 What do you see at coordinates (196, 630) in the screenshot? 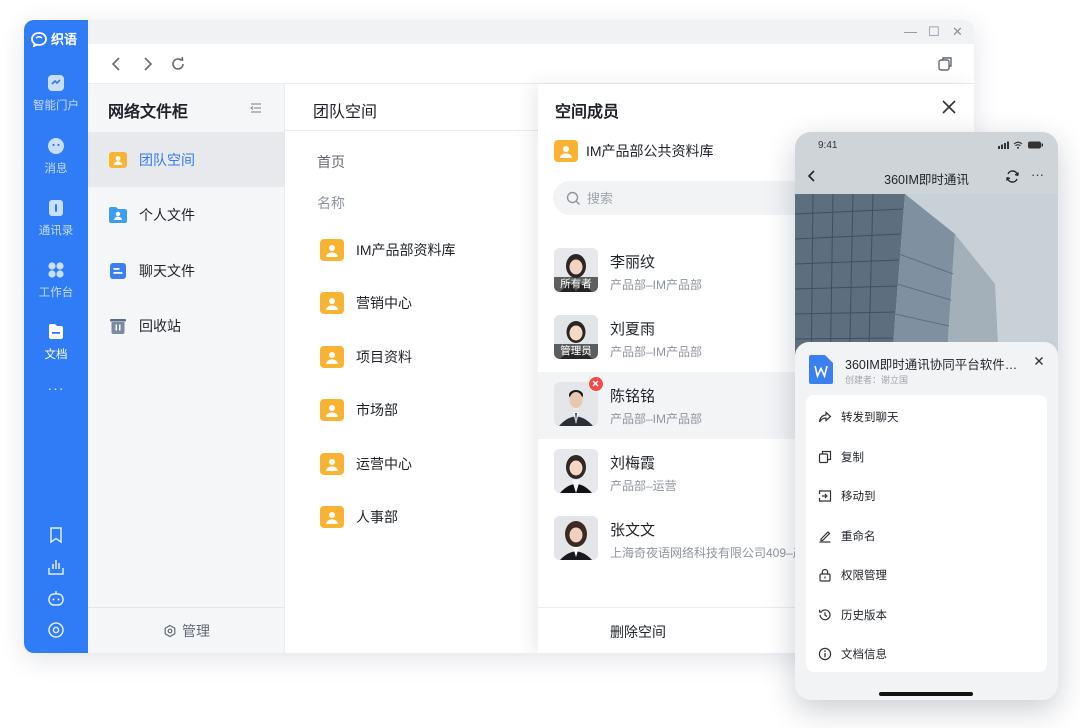
I see `manage-label: 管理` at bounding box center [196, 630].